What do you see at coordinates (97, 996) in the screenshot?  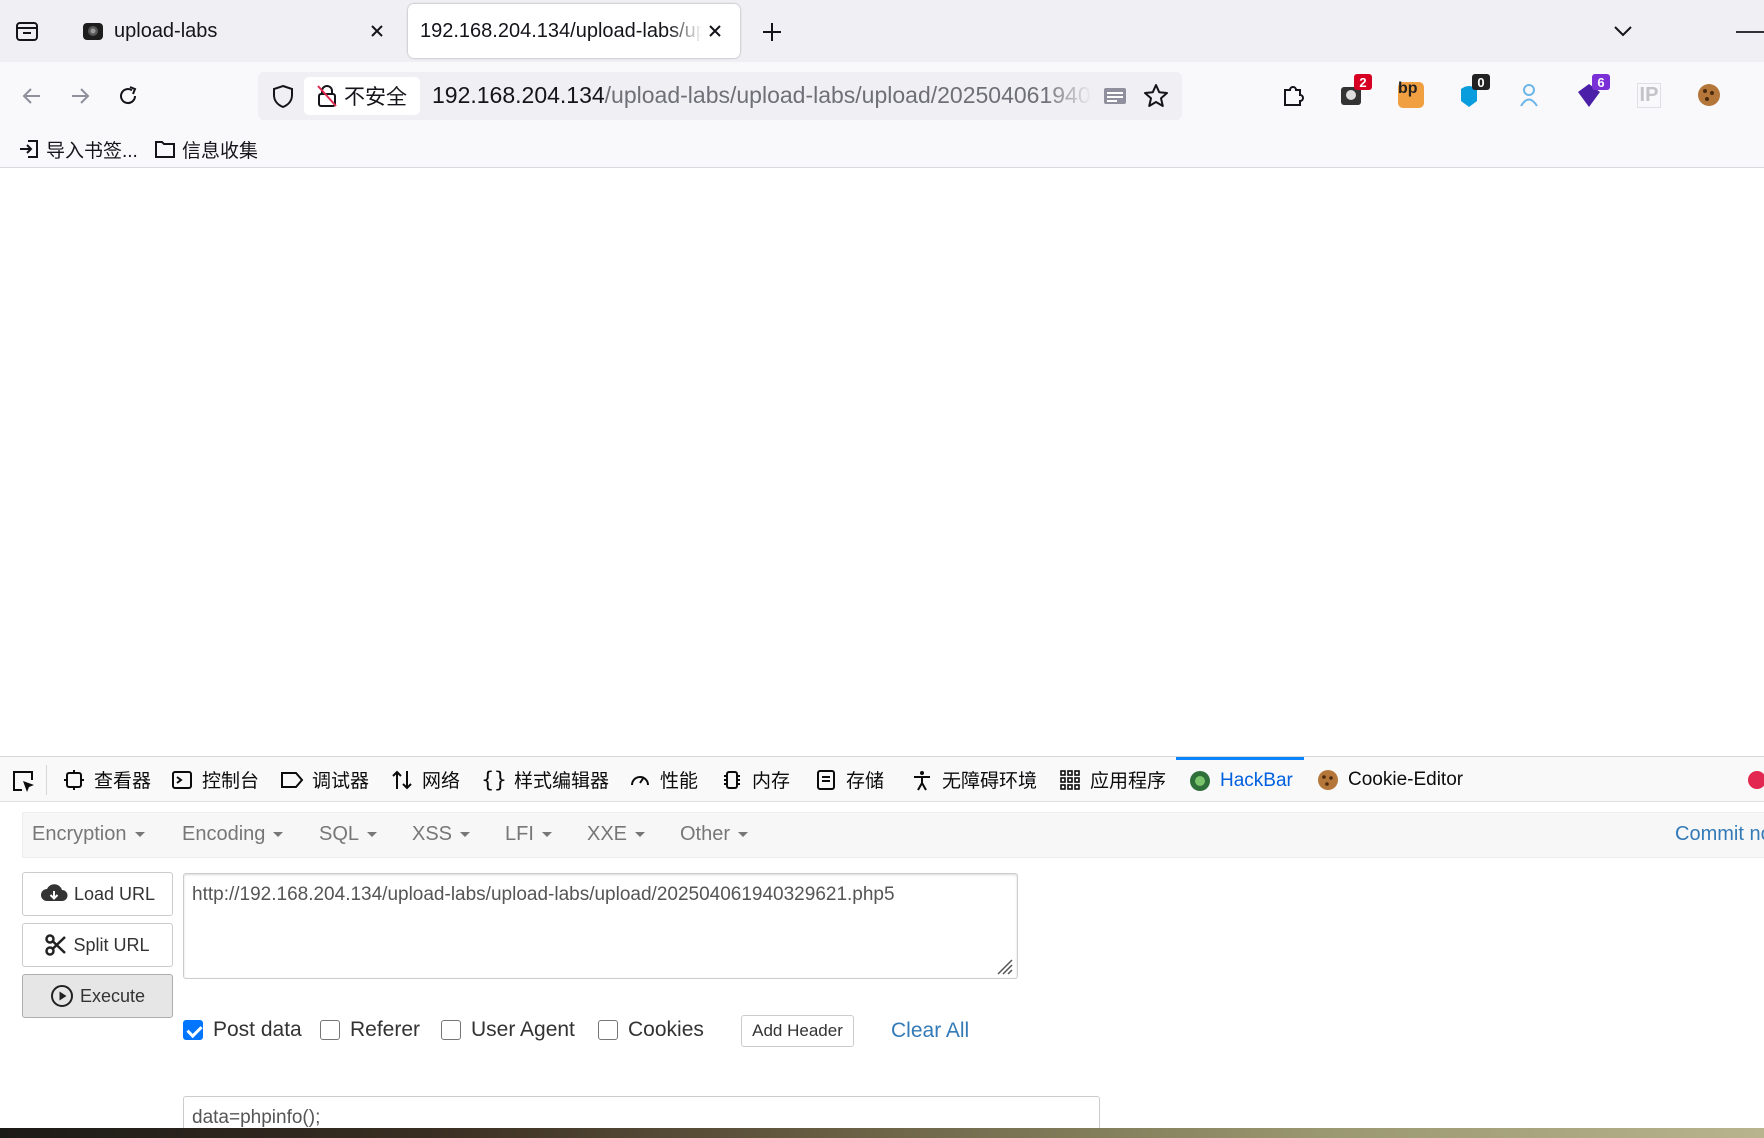 I see `execute-button: Execute` at bounding box center [97, 996].